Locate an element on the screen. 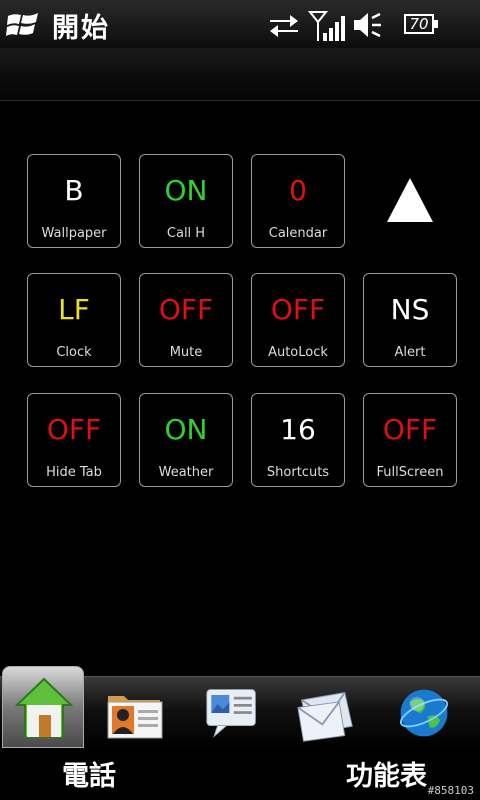 The width and height of the screenshot is (480, 800). scroll-up-arrow-icon is located at coordinates (410, 200).